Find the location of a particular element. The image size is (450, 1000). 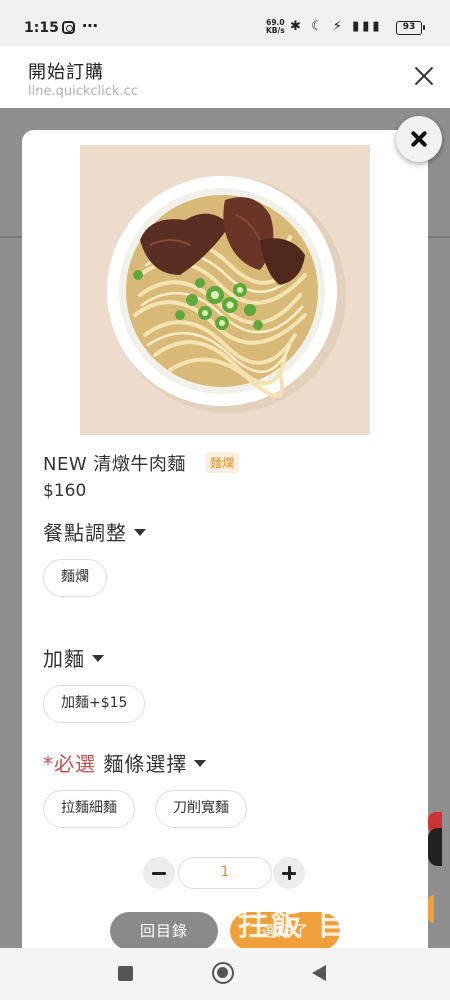

recents-square-icon is located at coordinates (125, 973).